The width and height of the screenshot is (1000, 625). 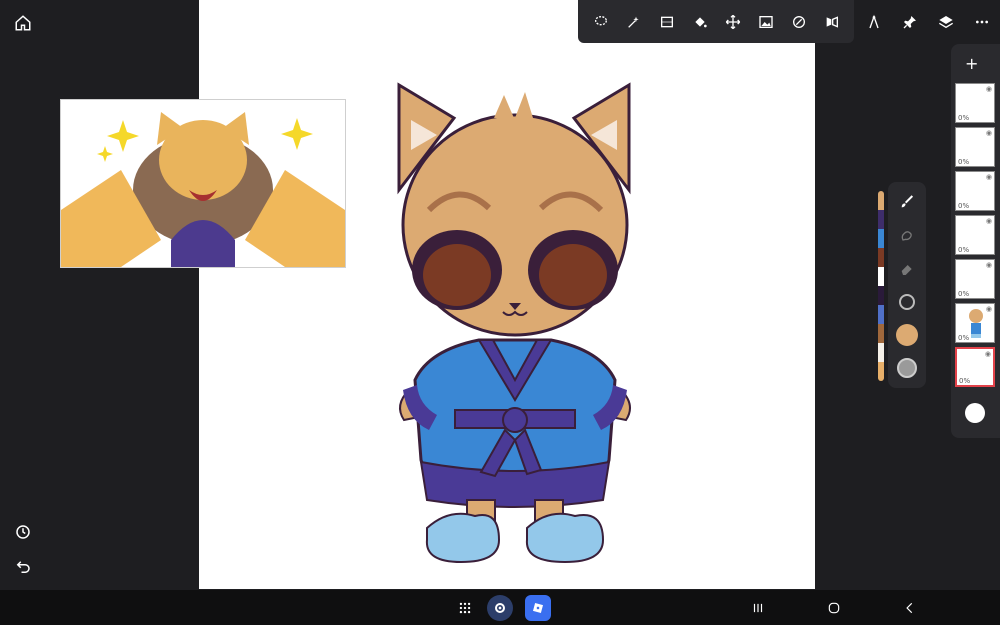 What do you see at coordinates (971, 63) in the screenshot?
I see `add-layer-button: +` at bounding box center [971, 63].